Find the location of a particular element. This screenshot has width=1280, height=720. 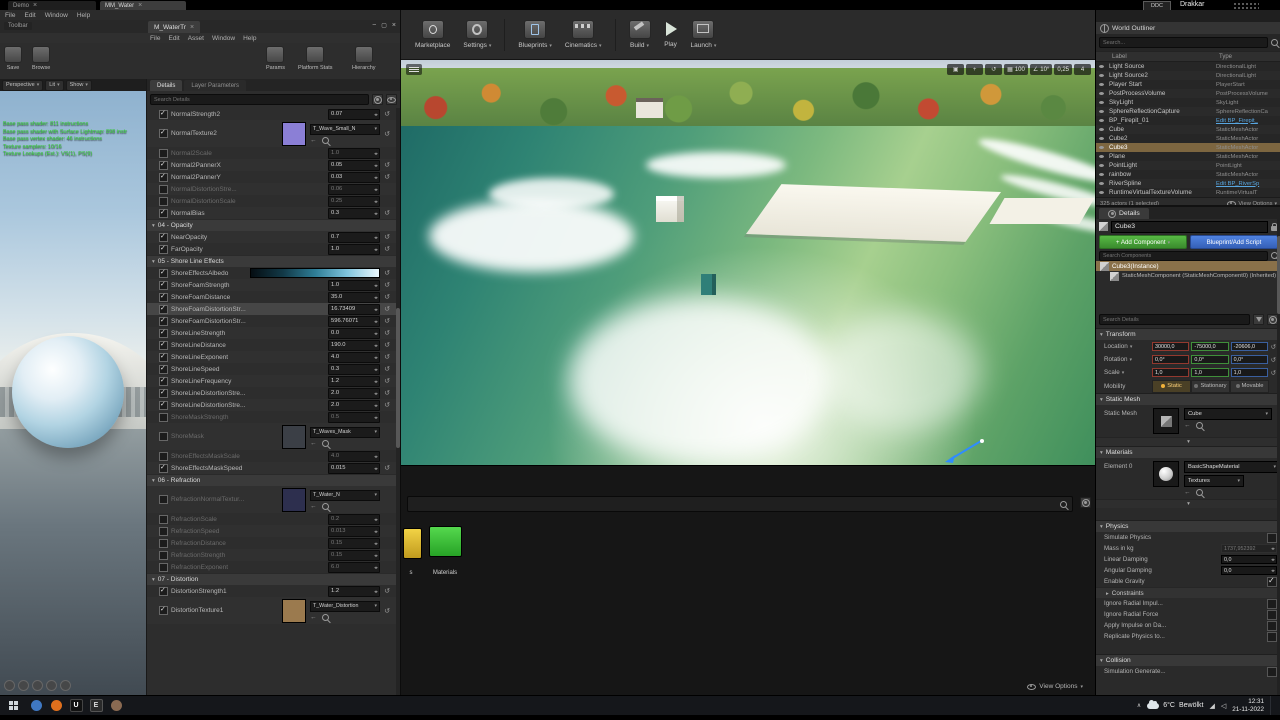

outliner-row: Cube2 StaticMeshActor is located at coordinates (1188, 138).